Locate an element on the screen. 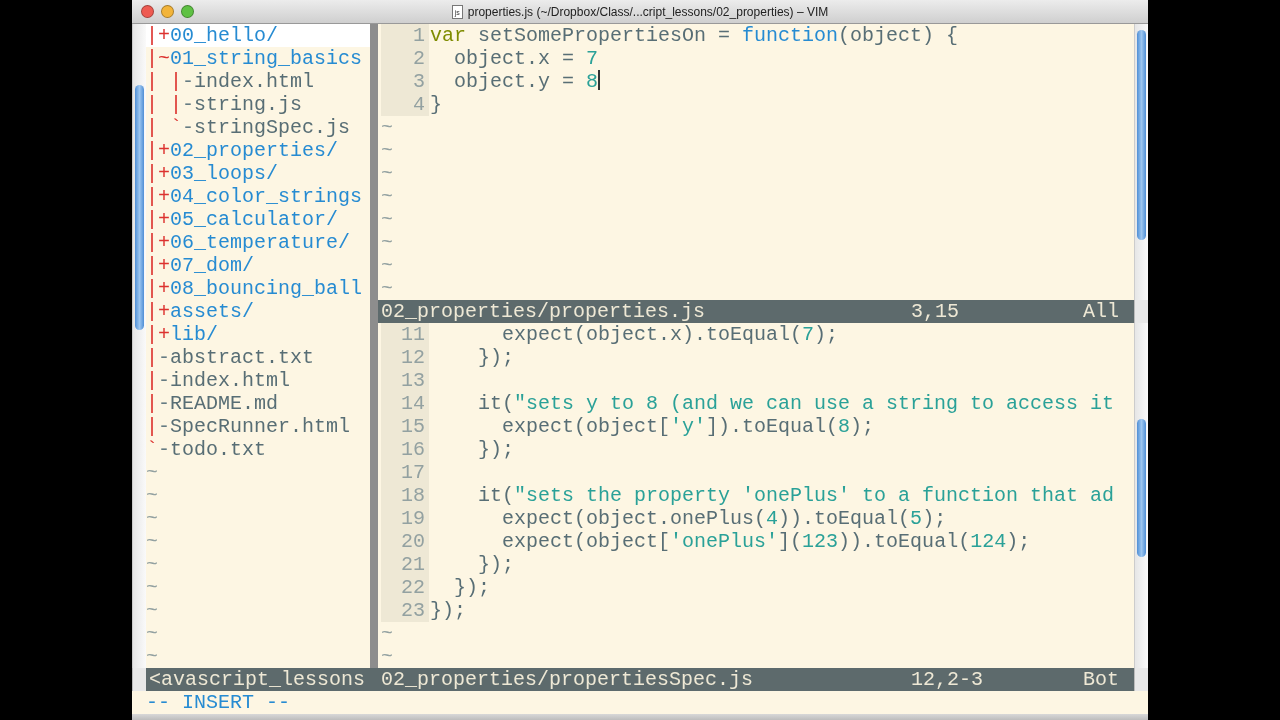  code-line: expect(object['y']).toEqual(8); is located at coordinates (688, 426).